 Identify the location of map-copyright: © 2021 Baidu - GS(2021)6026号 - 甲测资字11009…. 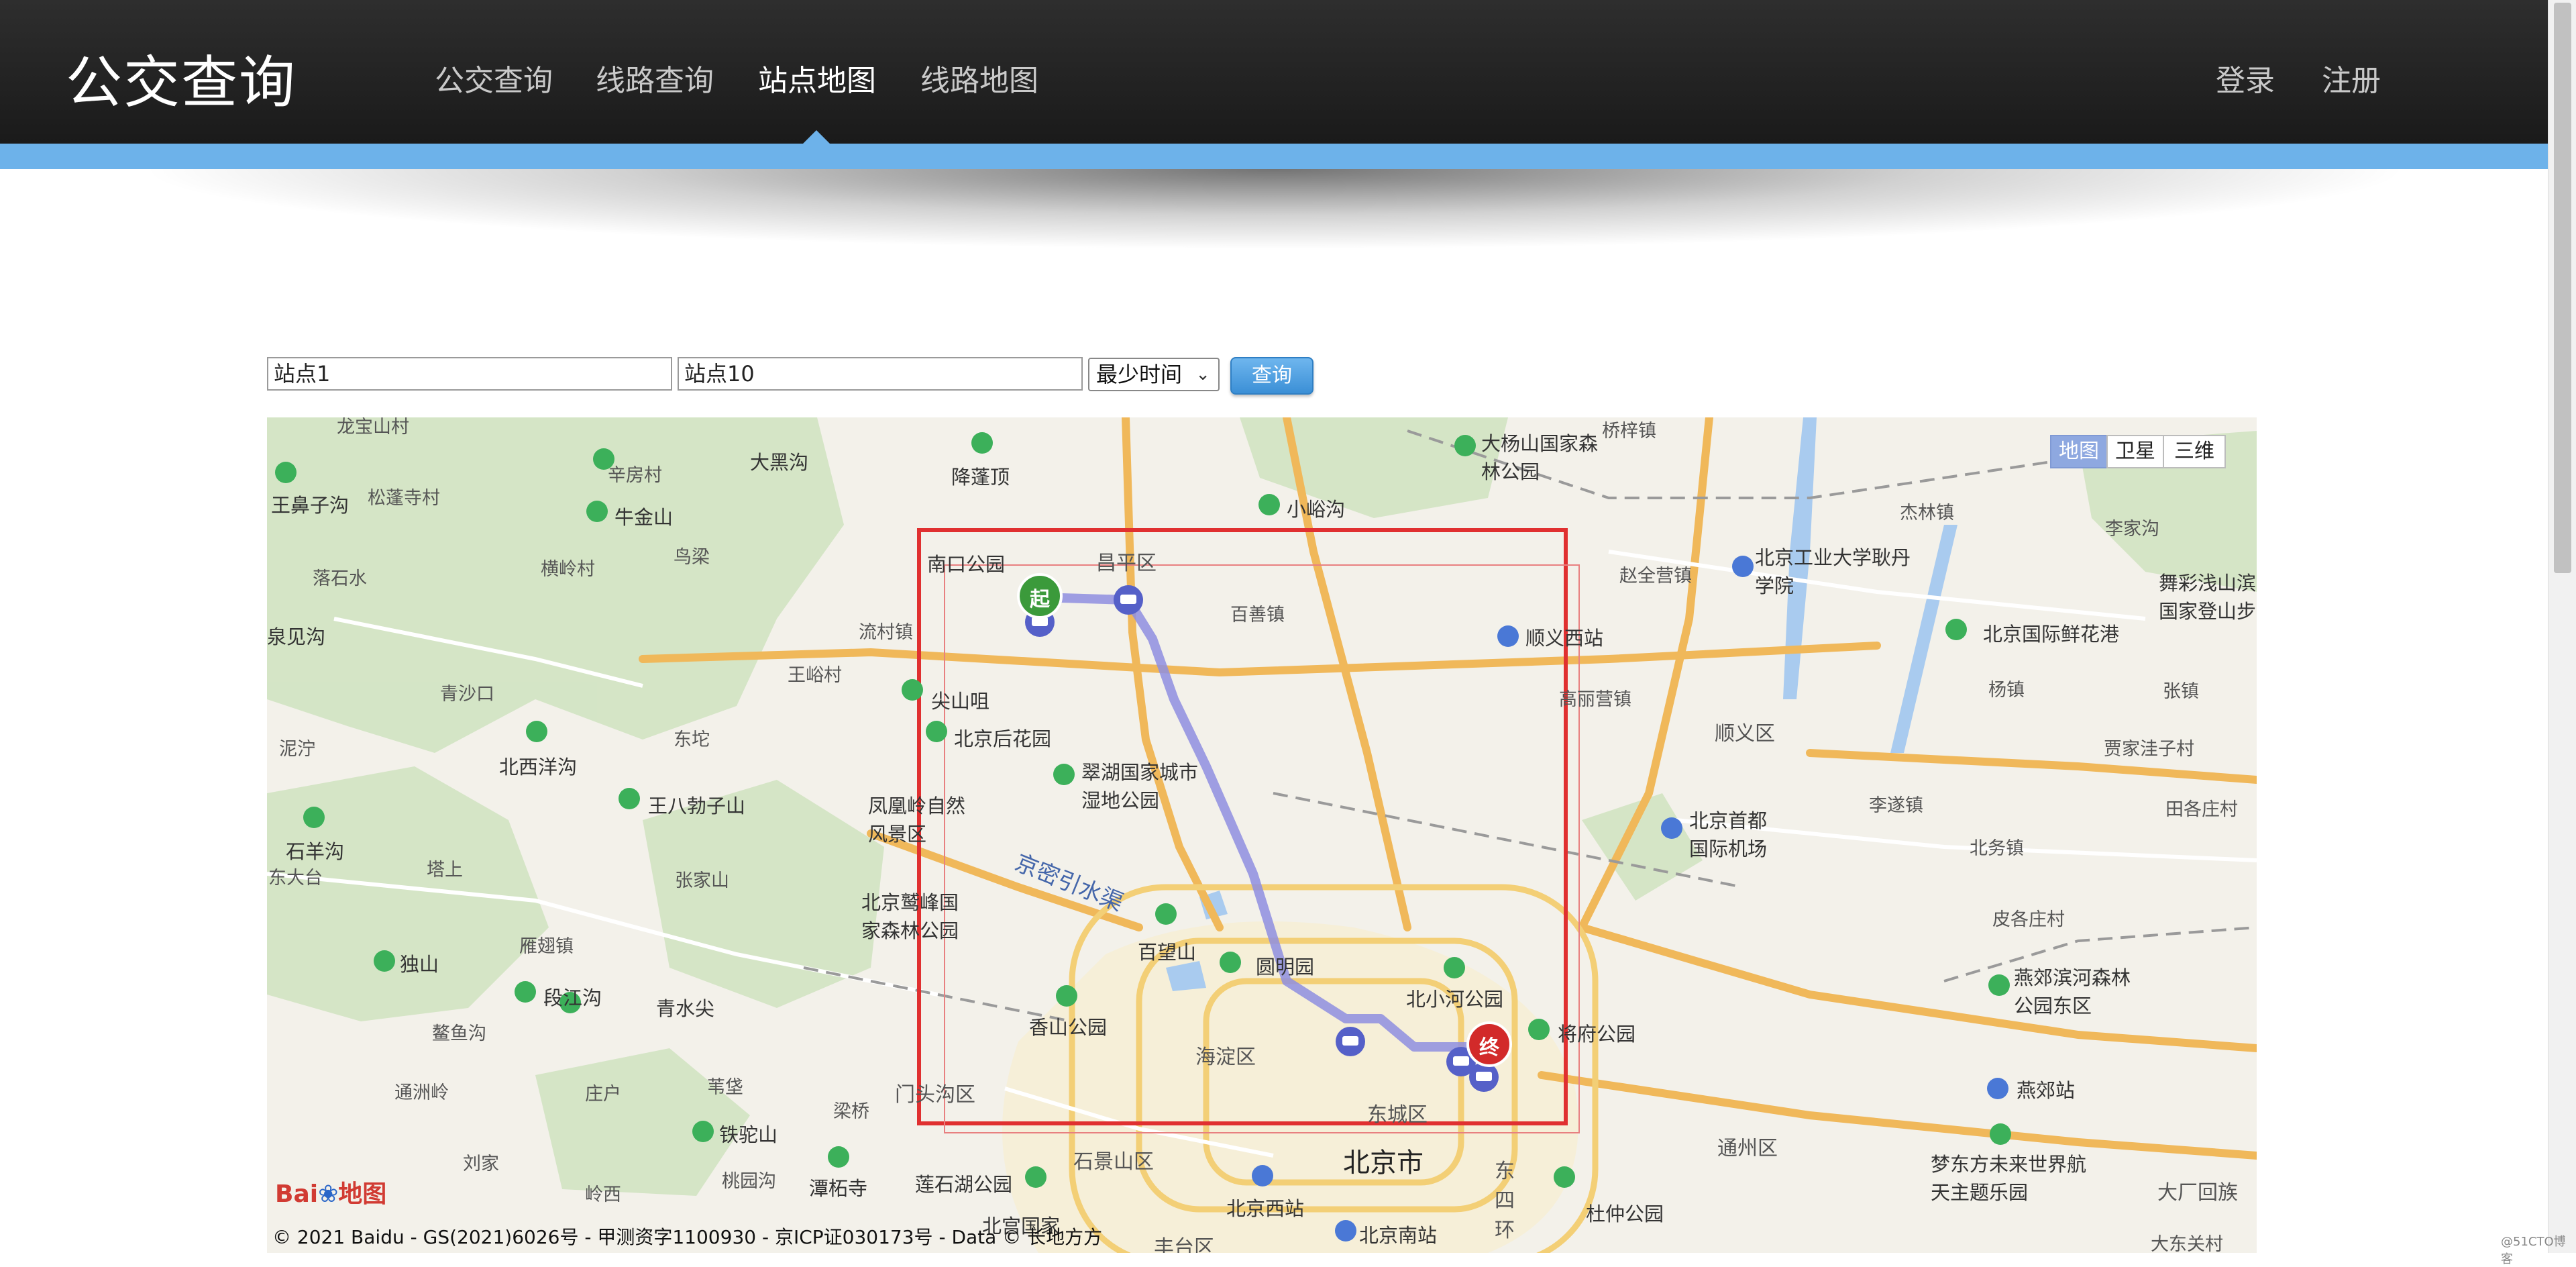
(687, 1237).